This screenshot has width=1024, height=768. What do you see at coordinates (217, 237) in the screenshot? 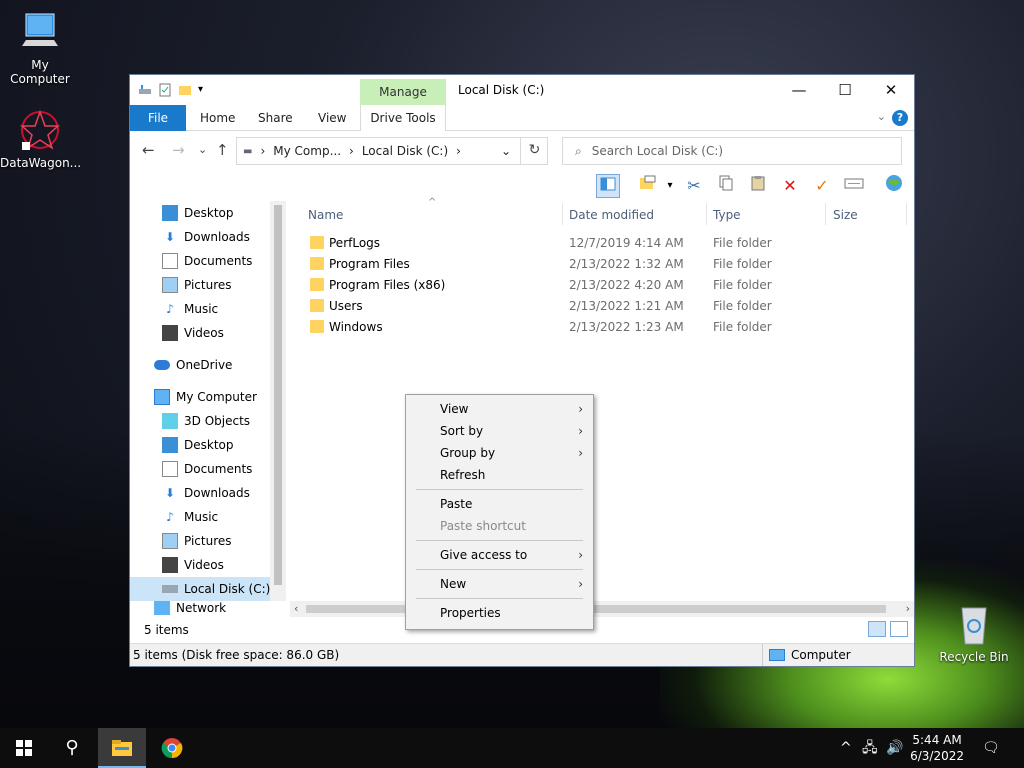
I see `sidebar-item-label: Downloads` at bounding box center [217, 237].